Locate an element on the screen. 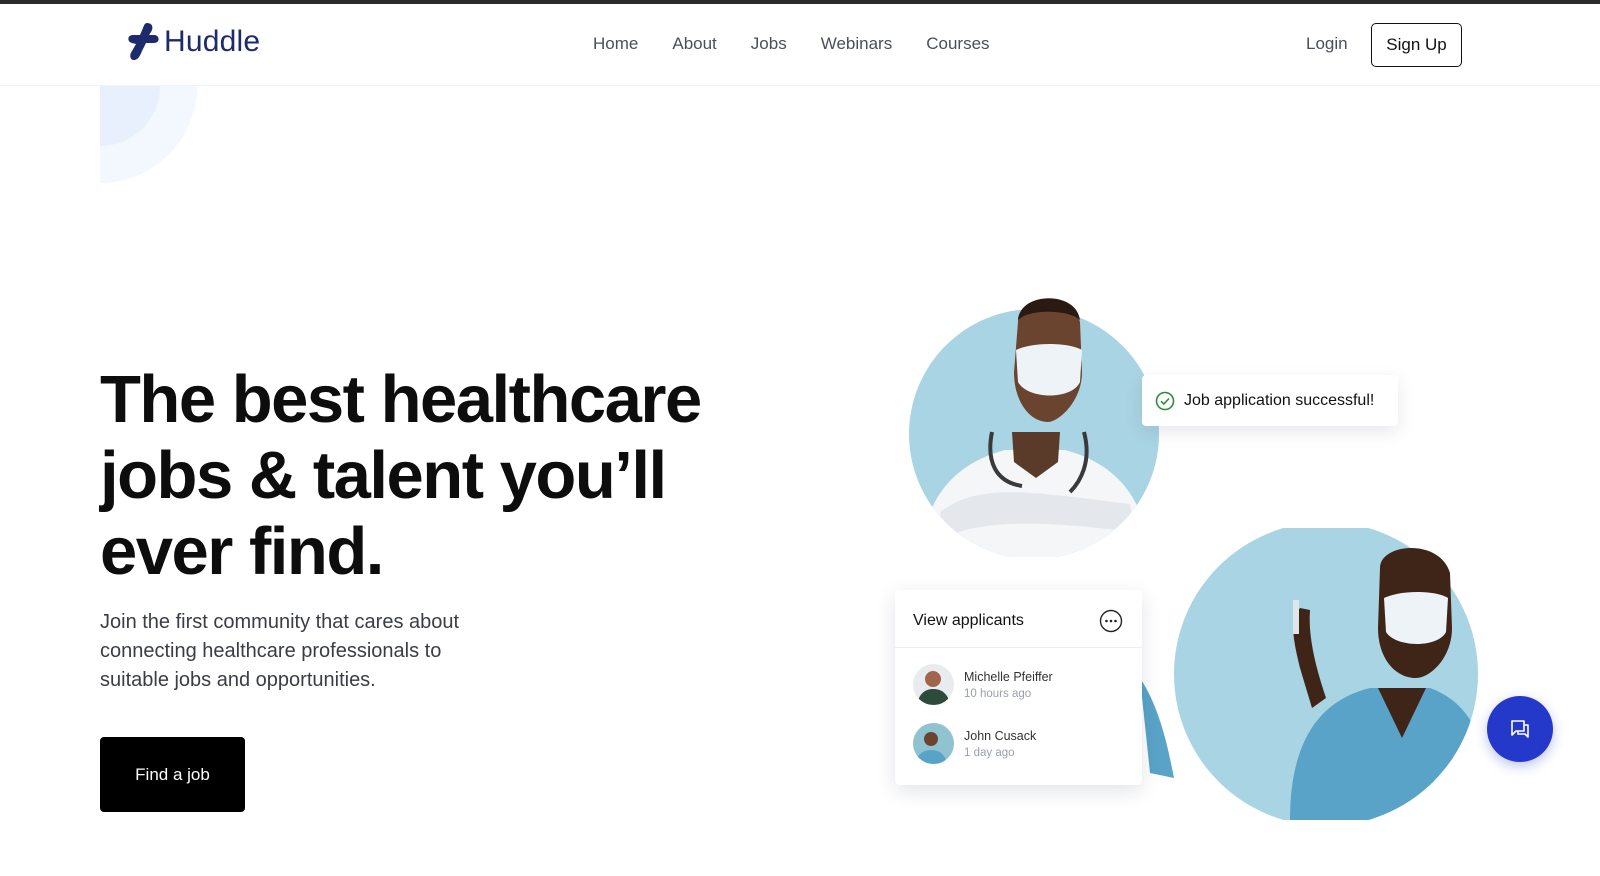 The image size is (1600, 876). brand-logo: Huddle is located at coordinates (194, 42).